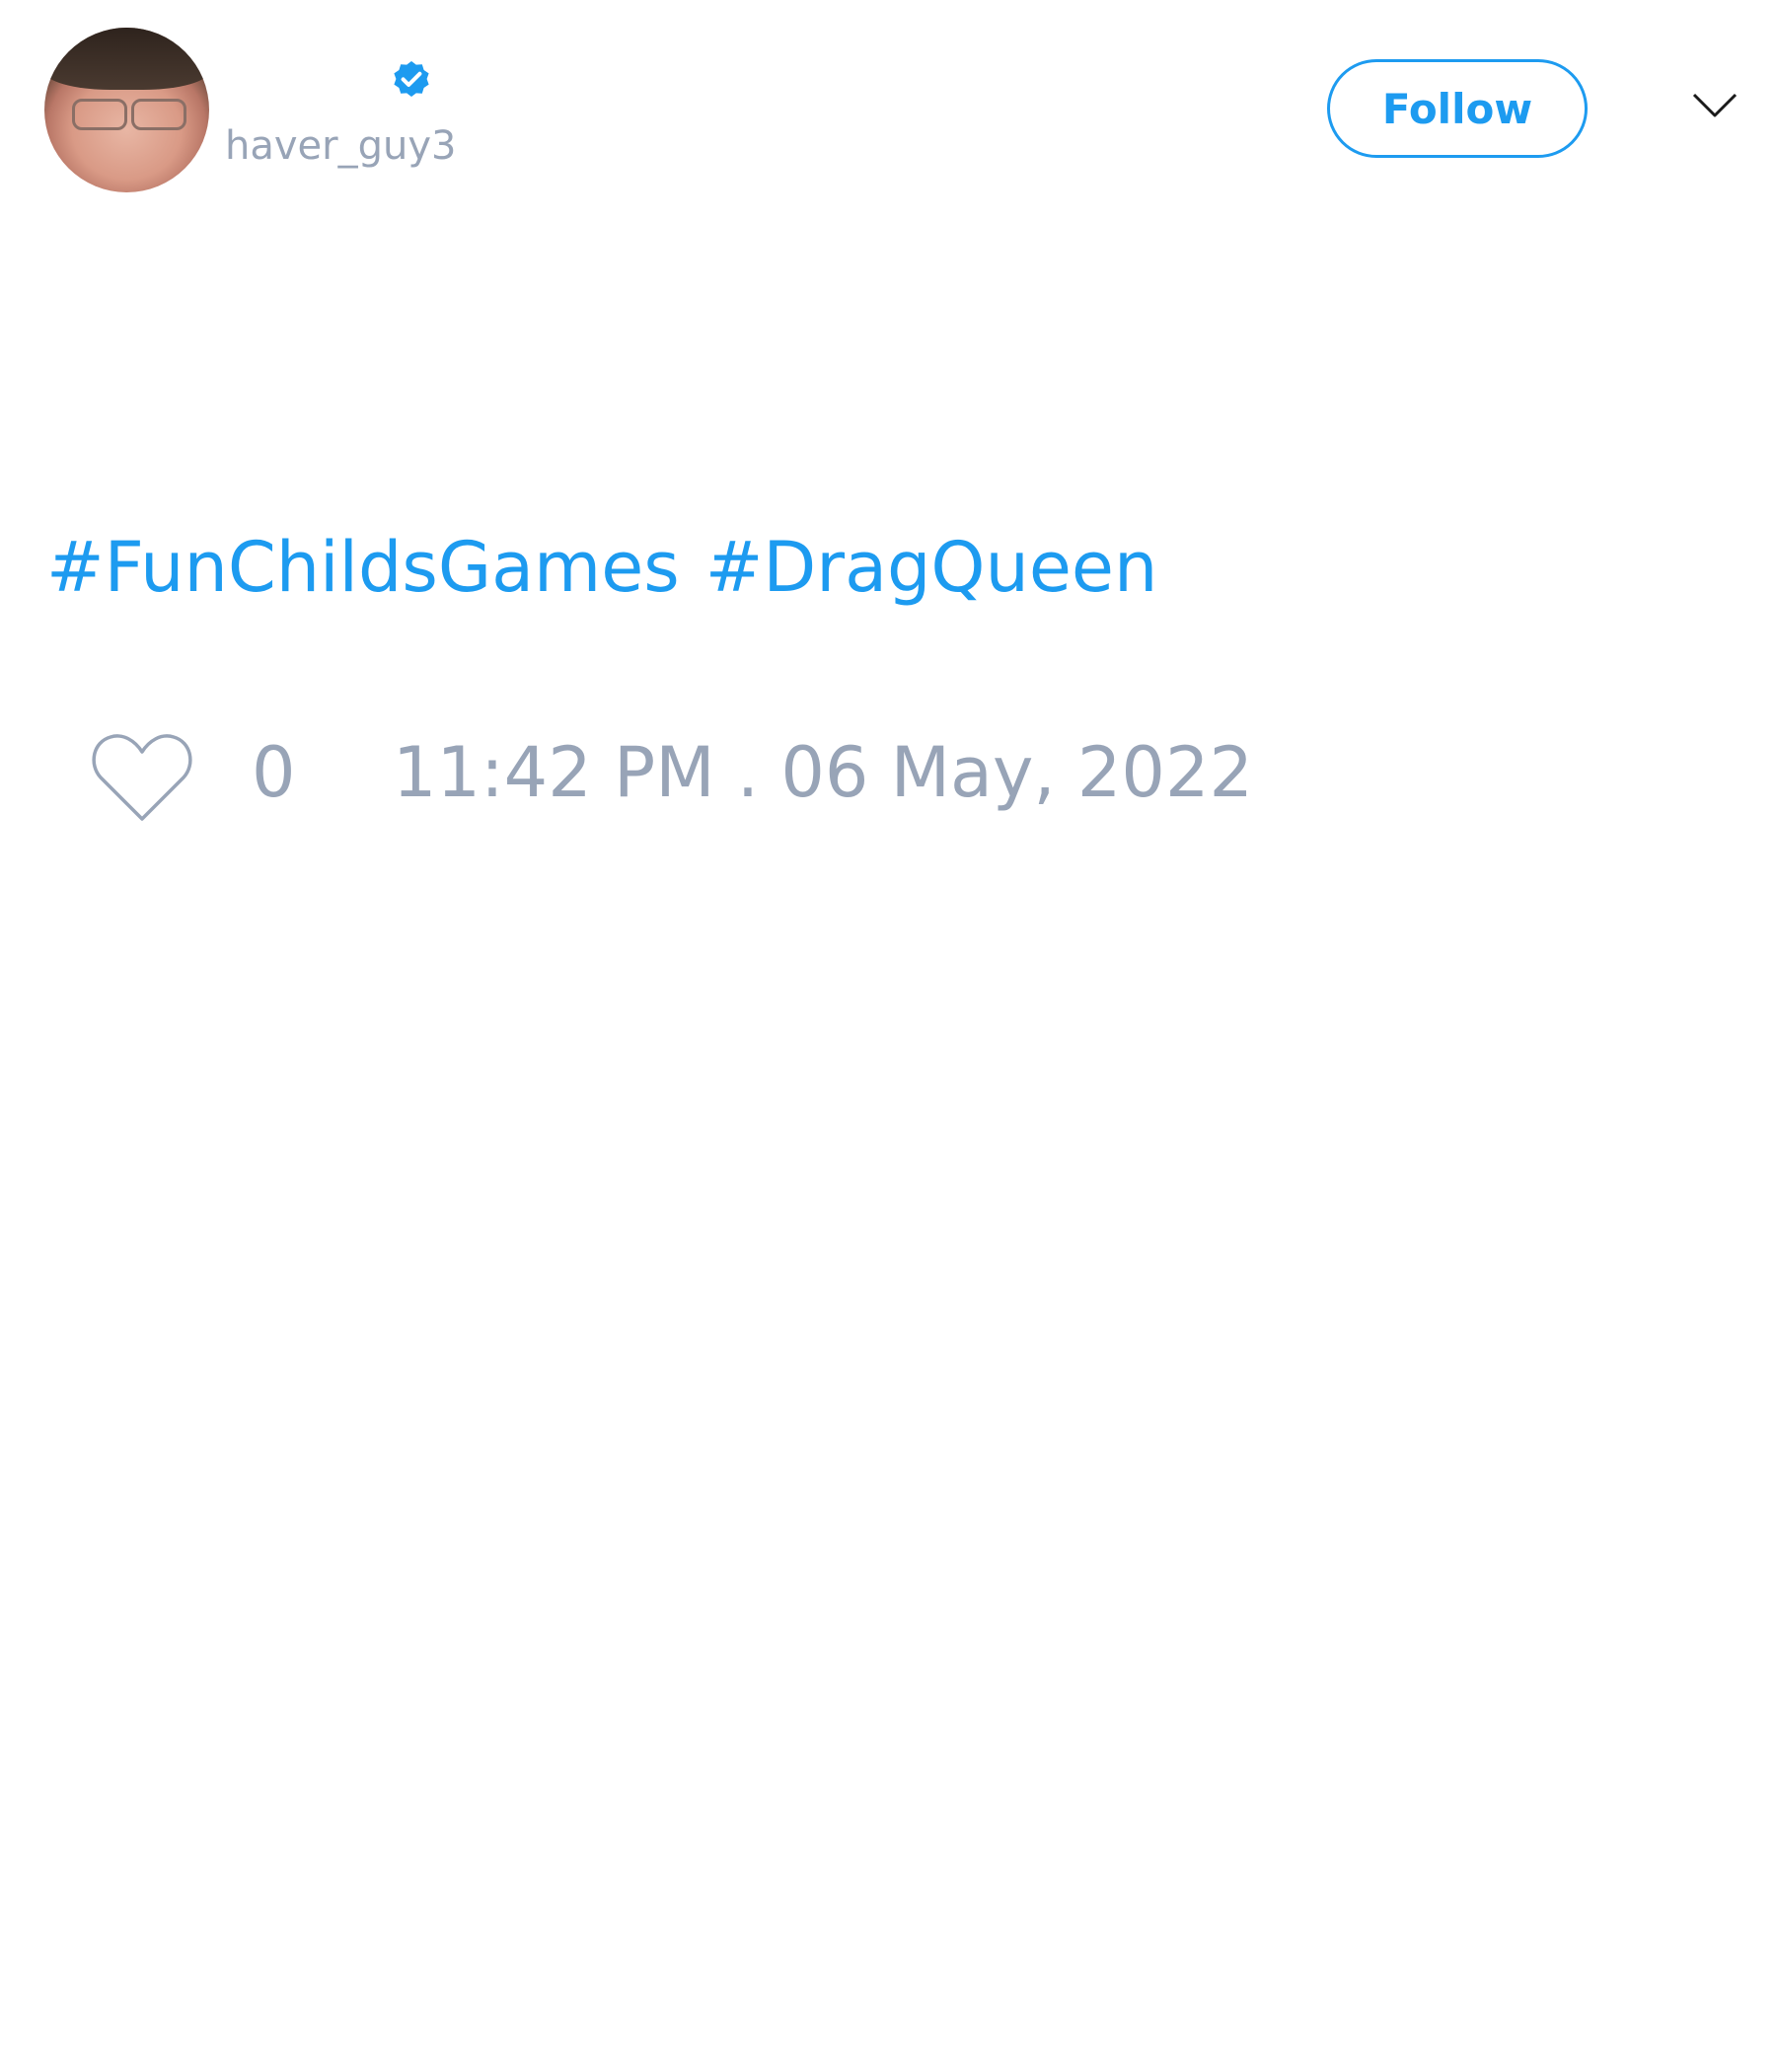  What do you see at coordinates (412, 79) in the screenshot?
I see `verified-badge-icon` at bounding box center [412, 79].